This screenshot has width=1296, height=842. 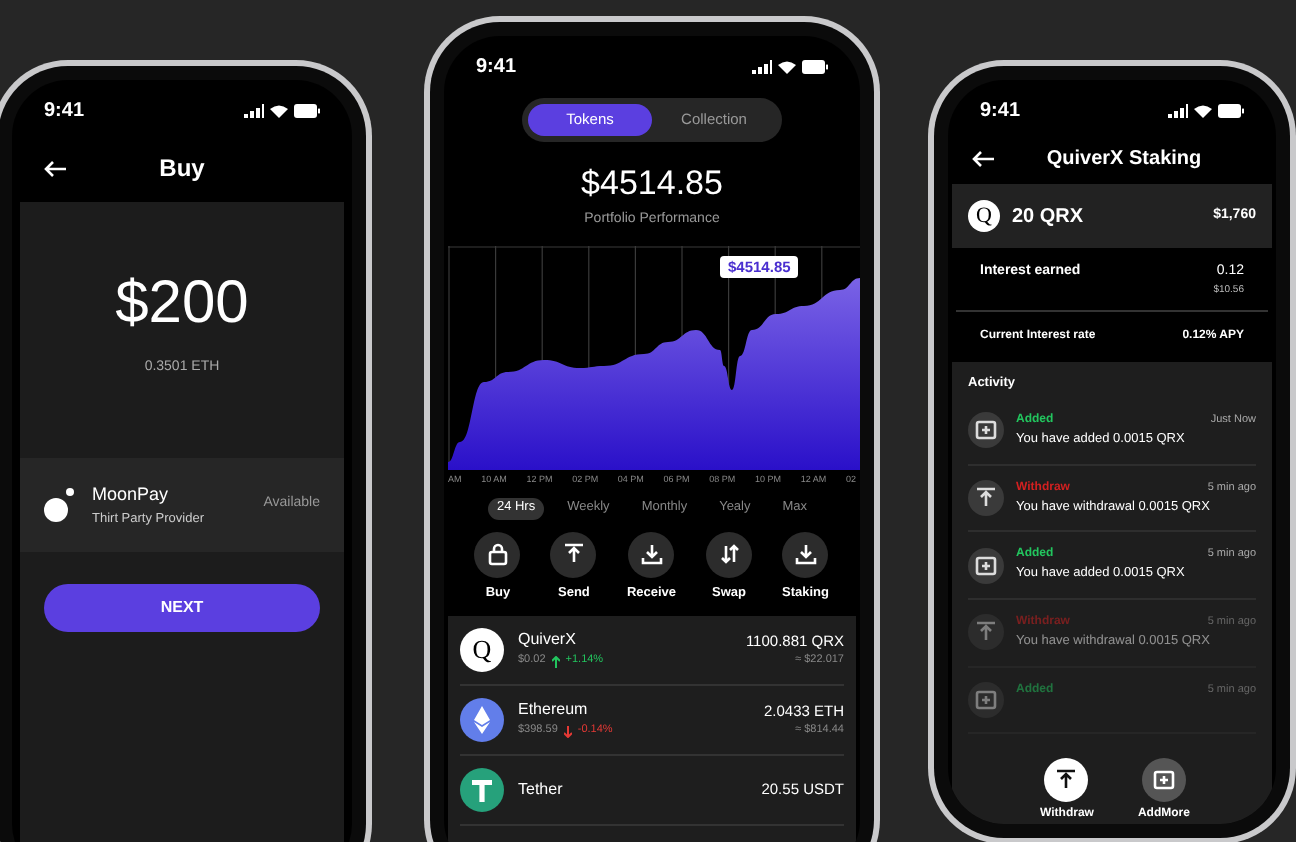 I want to click on screen-title: QuiverX Staking, so click(x=1124, y=160).